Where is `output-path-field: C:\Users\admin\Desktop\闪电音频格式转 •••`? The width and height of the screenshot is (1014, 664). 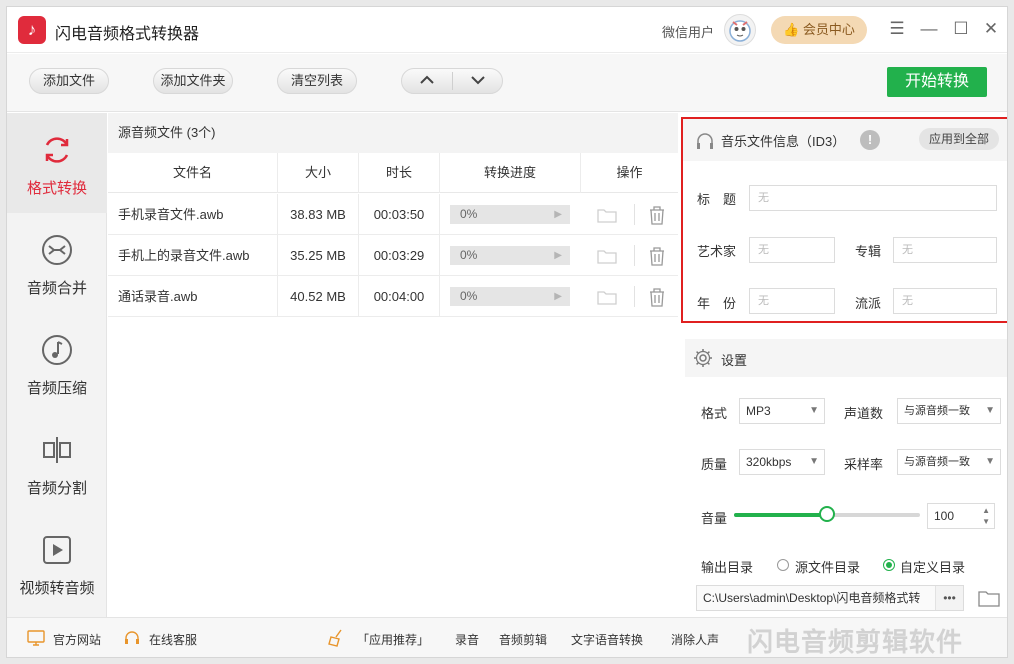 output-path-field: C:\Users\admin\Desktop\闪电音频格式转 ••• is located at coordinates (830, 598).